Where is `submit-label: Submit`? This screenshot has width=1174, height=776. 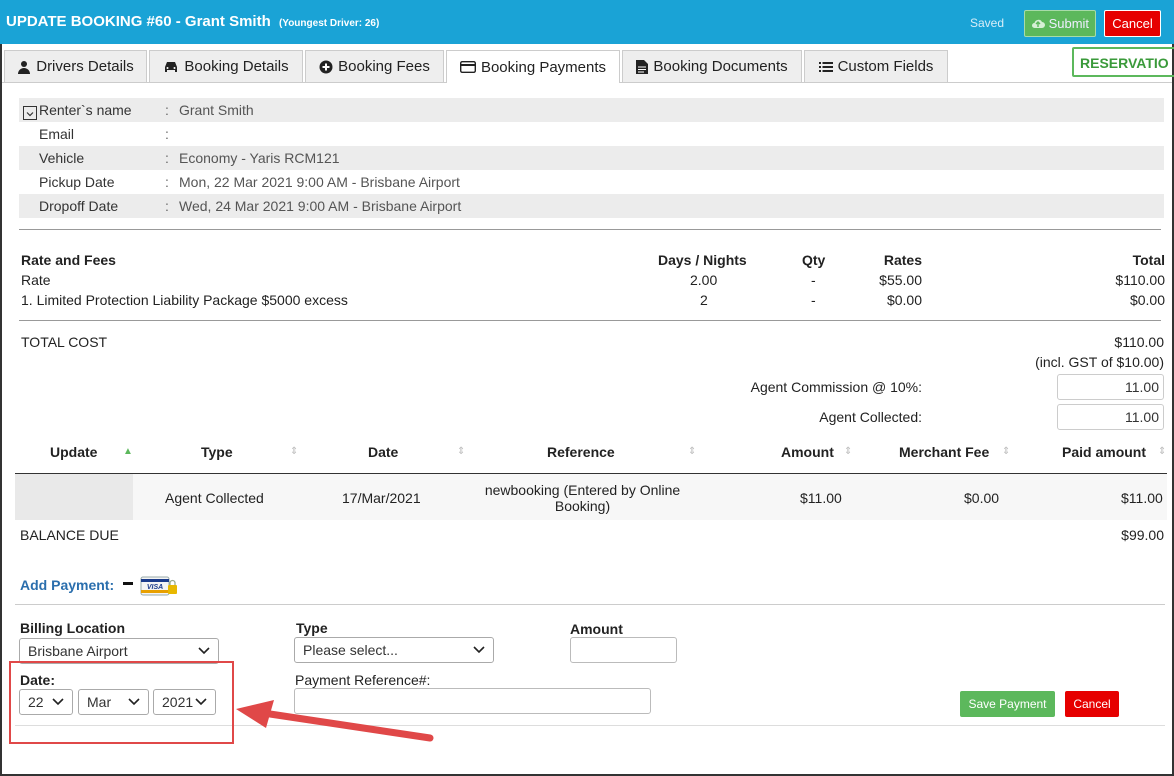 submit-label: Submit is located at coordinates (1069, 23).